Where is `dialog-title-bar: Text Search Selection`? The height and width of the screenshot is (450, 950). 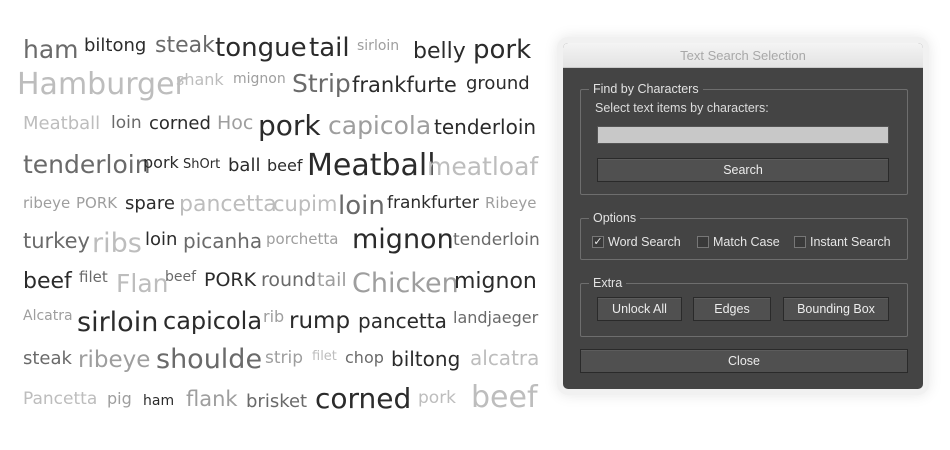 dialog-title-bar: Text Search Selection is located at coordinates (743, 55).